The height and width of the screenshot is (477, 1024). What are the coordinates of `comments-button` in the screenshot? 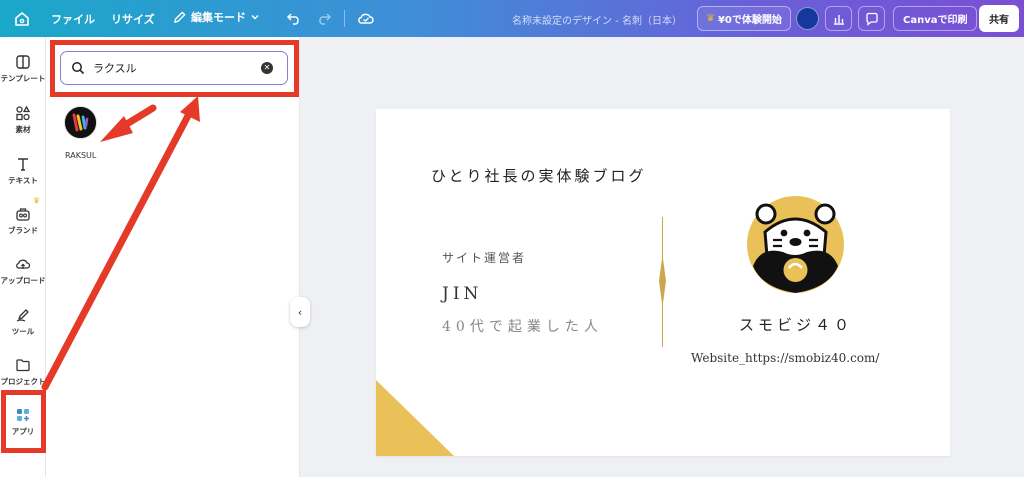 It's located at (871, 18).